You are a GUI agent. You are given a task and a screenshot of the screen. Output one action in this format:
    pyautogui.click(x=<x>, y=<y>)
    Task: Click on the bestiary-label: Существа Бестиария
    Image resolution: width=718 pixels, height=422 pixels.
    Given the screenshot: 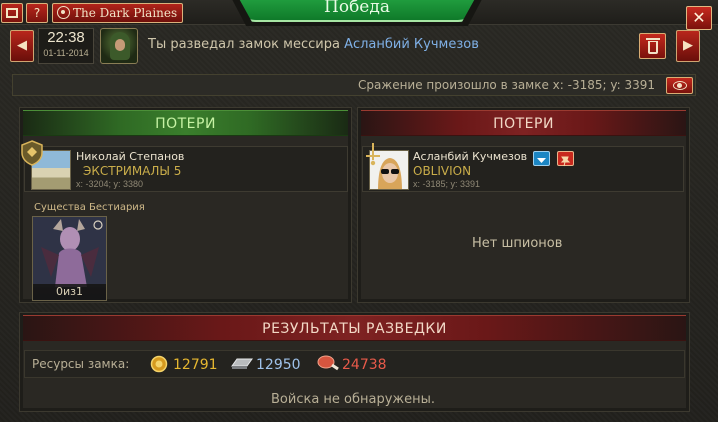 What is the action you would take?
    pyautogui.click(x=89, y=207)
    